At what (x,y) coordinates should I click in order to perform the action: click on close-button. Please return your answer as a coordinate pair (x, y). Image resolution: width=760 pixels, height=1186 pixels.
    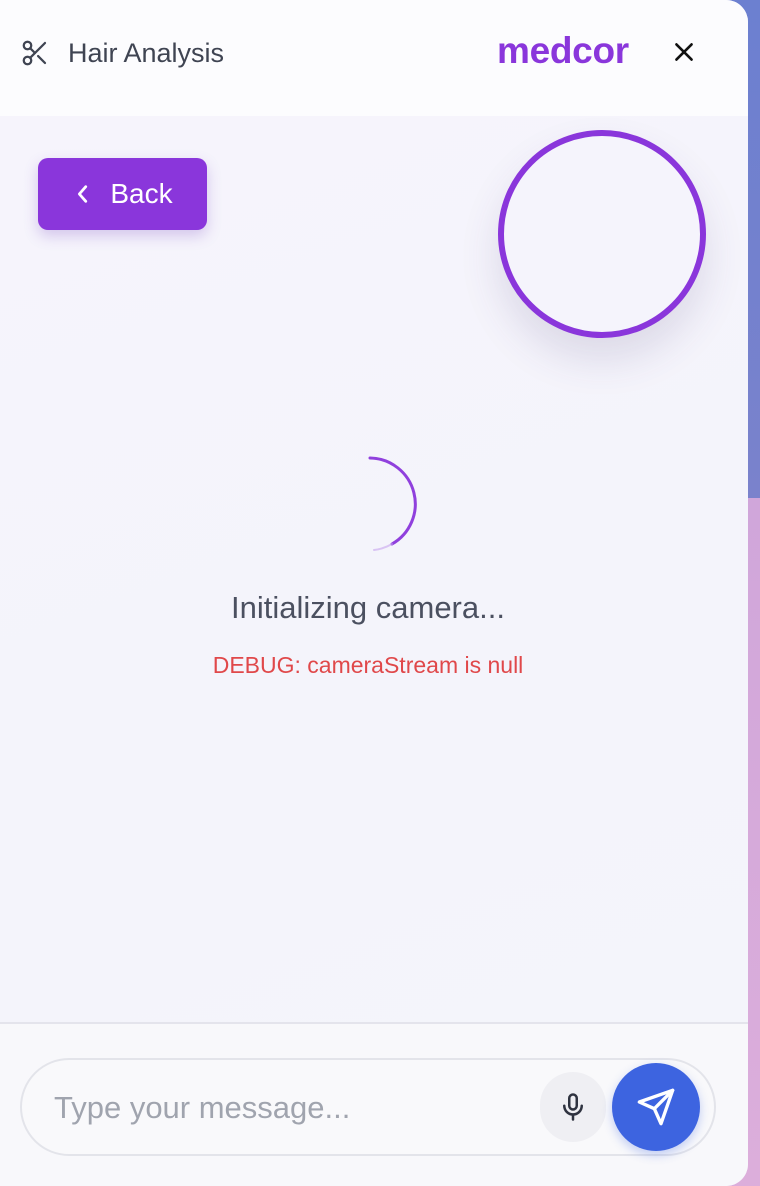
    Looking at the image, I should click on (684, 52).